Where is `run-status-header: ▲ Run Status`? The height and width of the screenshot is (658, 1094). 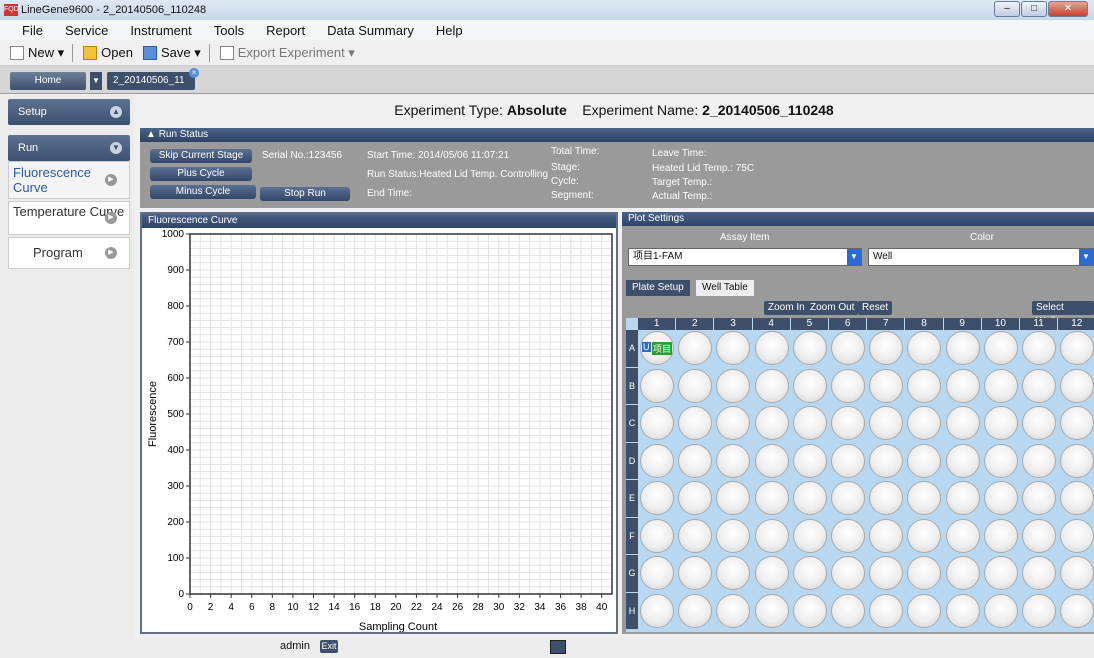
run-status-header: ▲ Run Status is located at coordinates (617, 135).